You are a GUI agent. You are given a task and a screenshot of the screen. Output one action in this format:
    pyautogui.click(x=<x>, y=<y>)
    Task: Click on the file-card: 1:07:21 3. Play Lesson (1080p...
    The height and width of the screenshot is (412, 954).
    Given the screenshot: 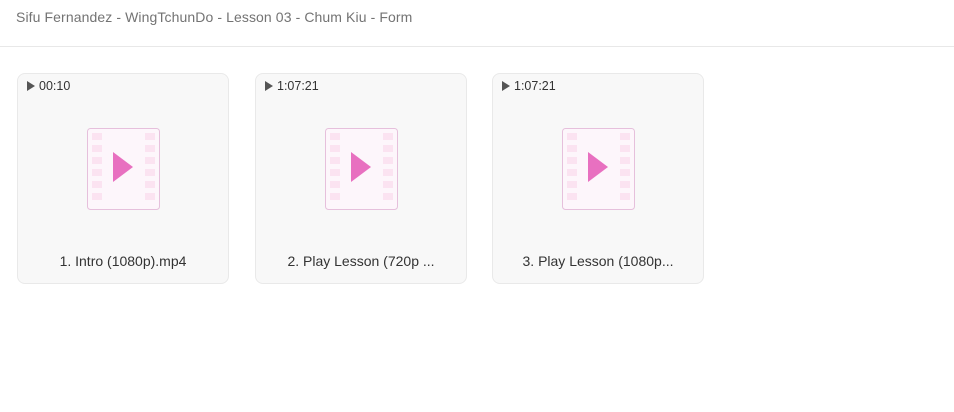 What is the action you would take?
    pyautogui.click(x=598, y=178)
    